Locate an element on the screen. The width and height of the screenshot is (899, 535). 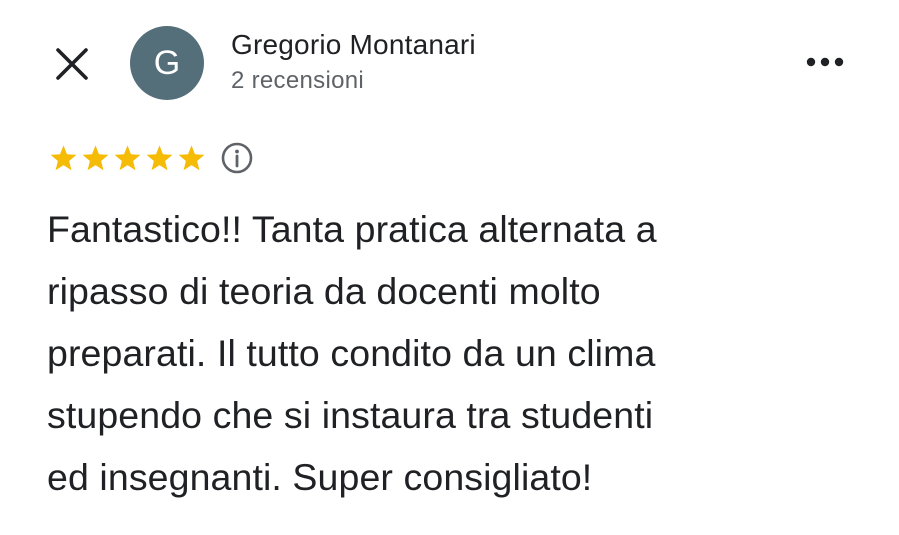
rating-row is located at coordinates (151, 158).